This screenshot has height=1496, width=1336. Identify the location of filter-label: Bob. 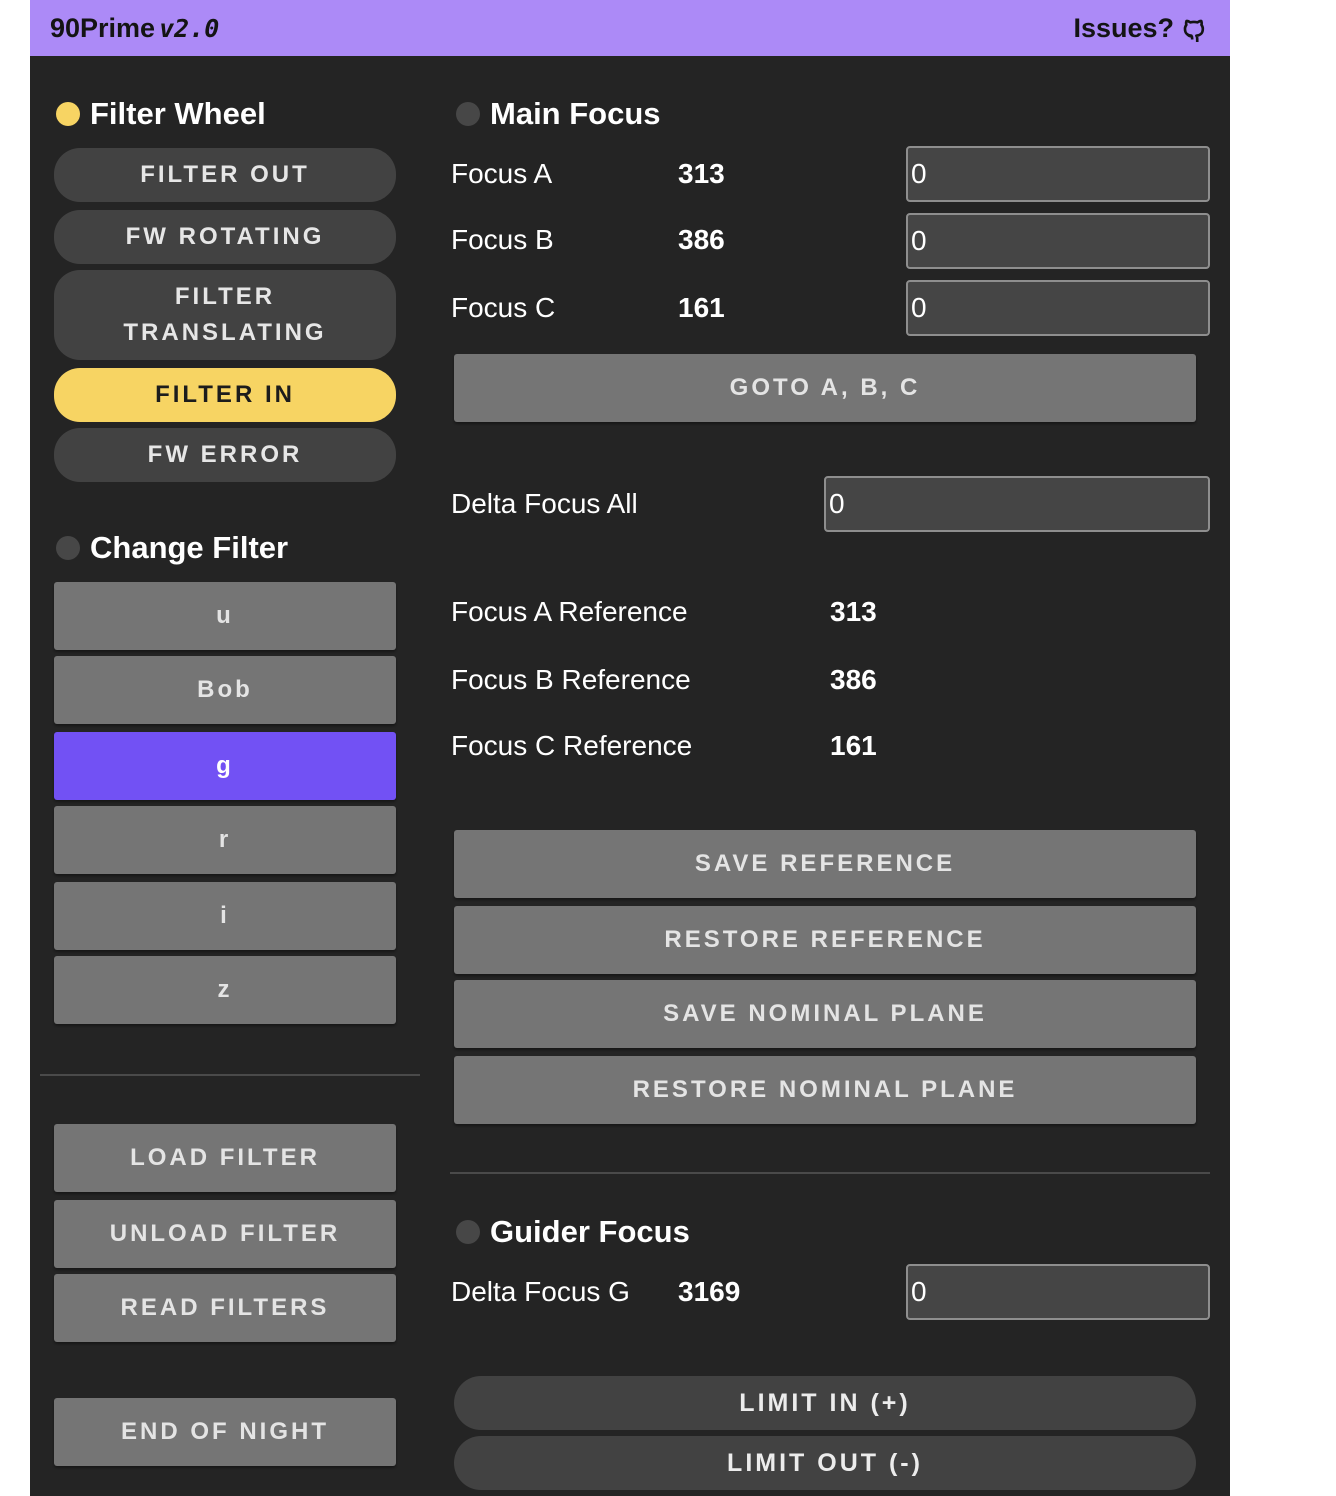
(225, 689).